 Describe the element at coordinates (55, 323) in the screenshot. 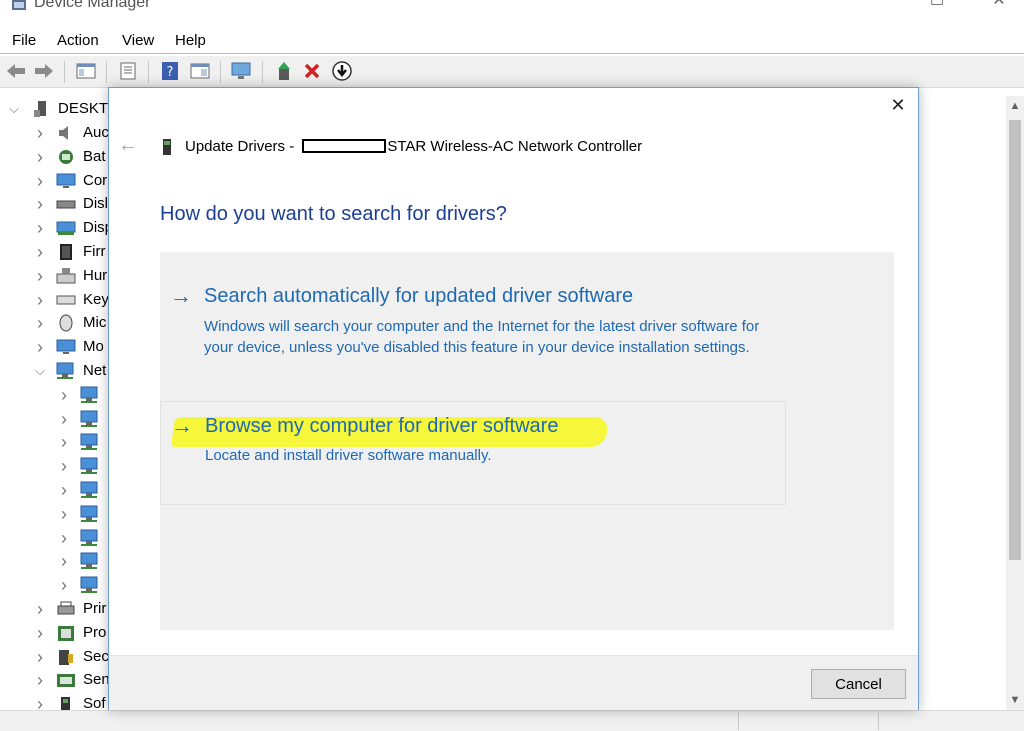

I see `tree-item: › Mic` at that location.